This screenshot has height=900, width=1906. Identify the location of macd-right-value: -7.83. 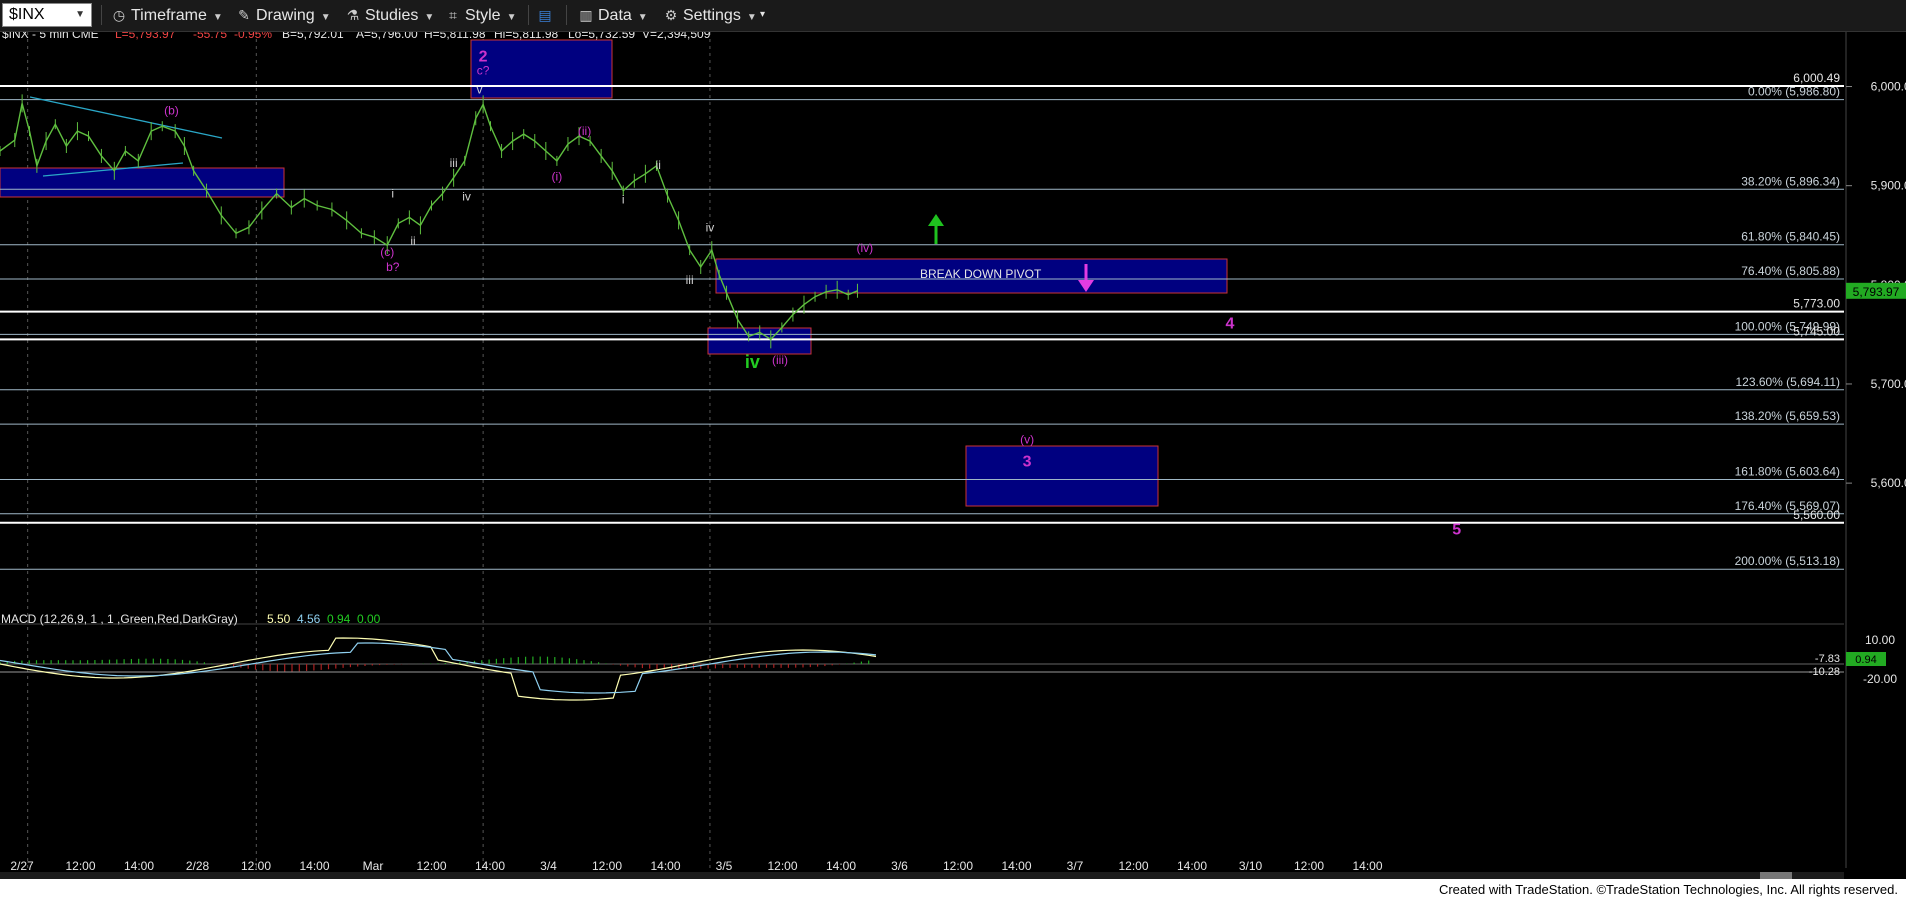
(1827, 659).